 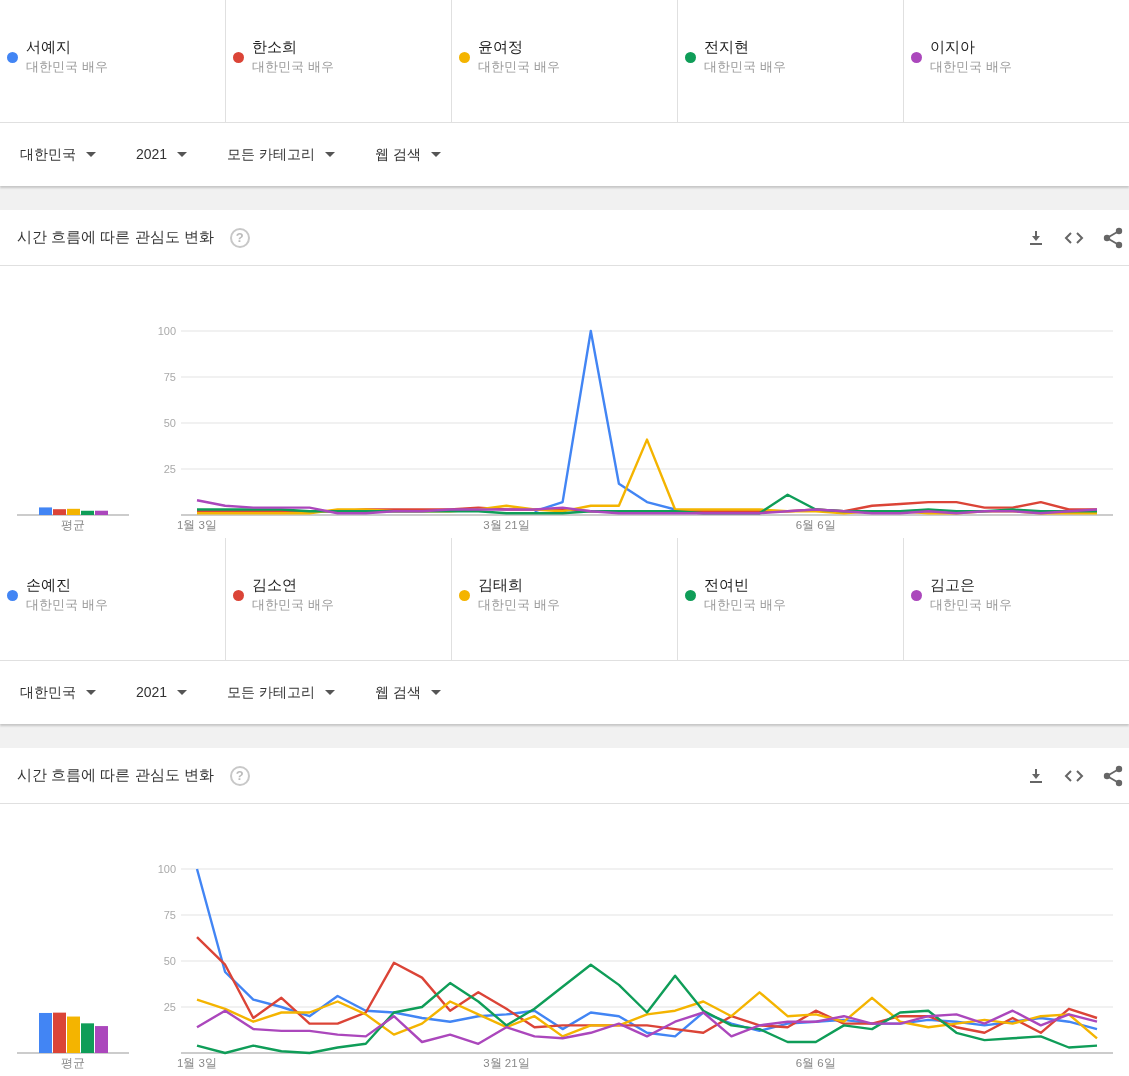 What do you see at coordinates (953, 585) in the screenshot?
I see `term-name: 김고은` at bounding box center [953, 585].